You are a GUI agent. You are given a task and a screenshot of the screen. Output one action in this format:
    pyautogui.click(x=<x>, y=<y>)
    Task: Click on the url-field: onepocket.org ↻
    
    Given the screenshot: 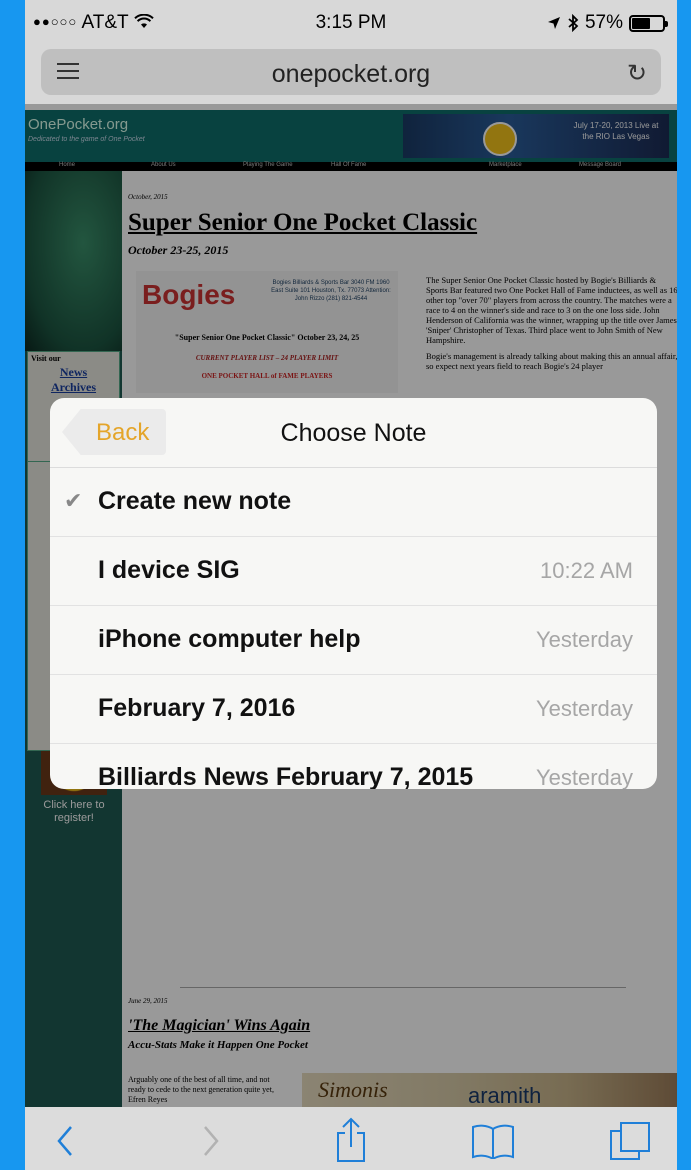 What is the action you would take?
    pyautogui.click(x=351, y=72)
    